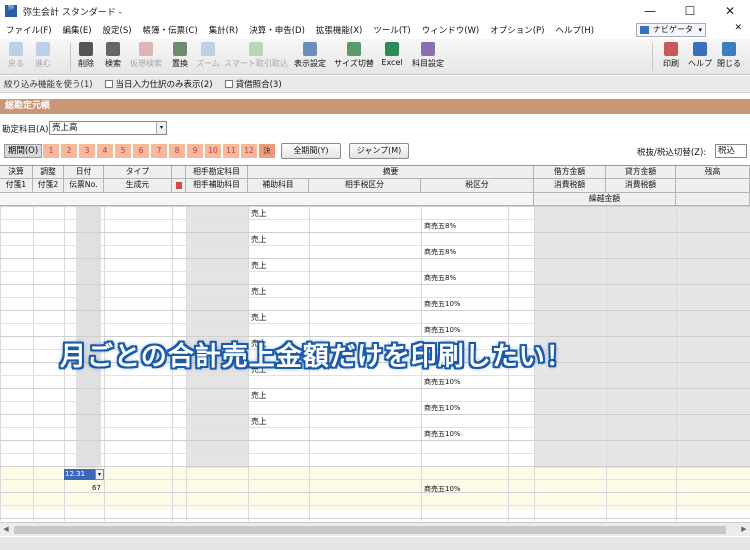  I want to click on new-entry-row: 12.31 ▾ 67 商売五10%, so click(375, 482).